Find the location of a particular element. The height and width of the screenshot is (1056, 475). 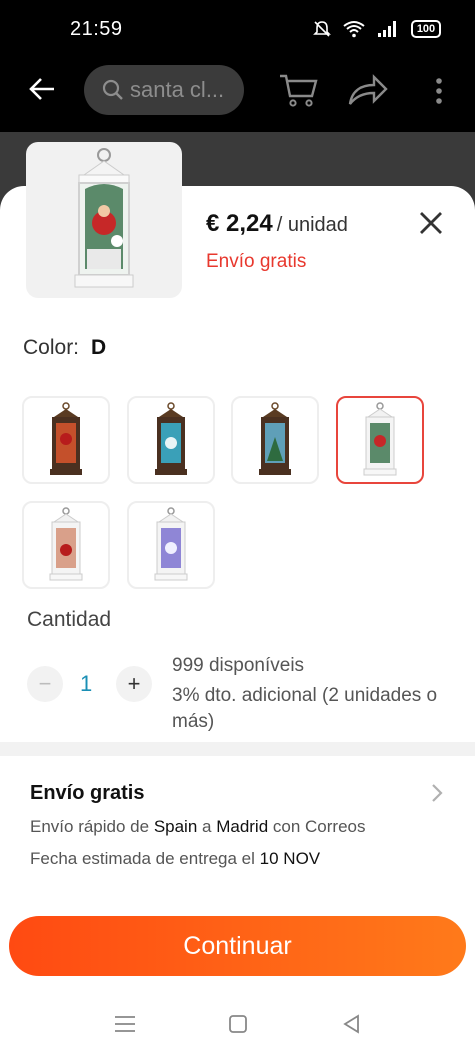

cart-icon is located at coordinates (298, 90).